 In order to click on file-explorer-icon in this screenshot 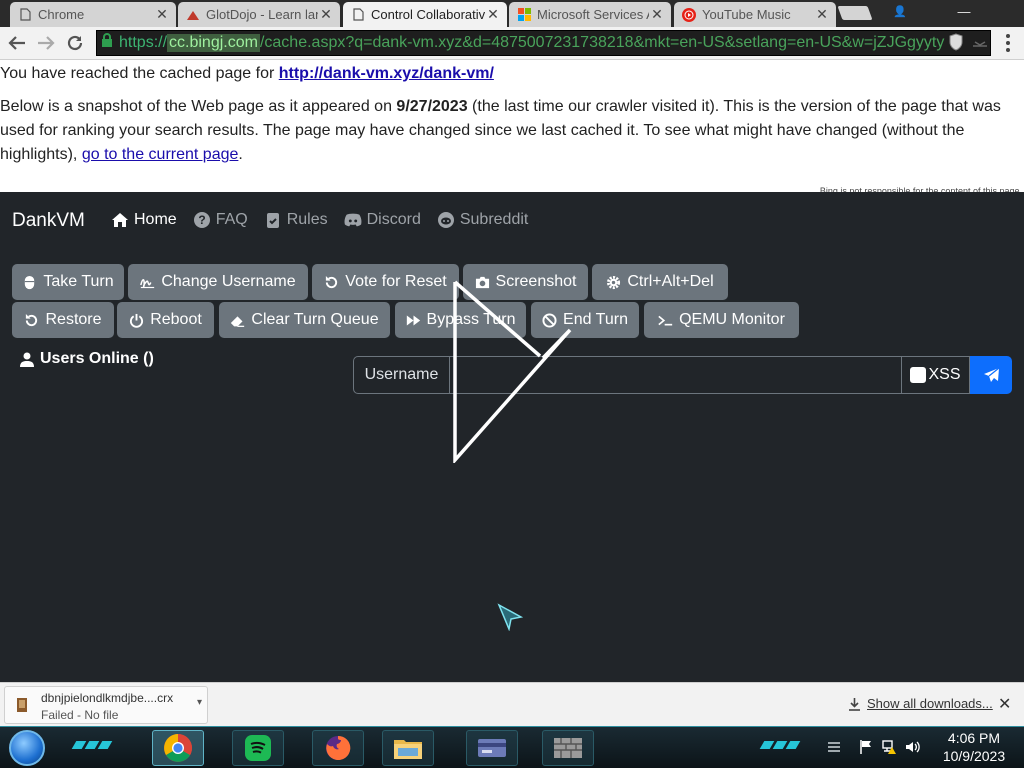, I will do `click(408, 748)`.